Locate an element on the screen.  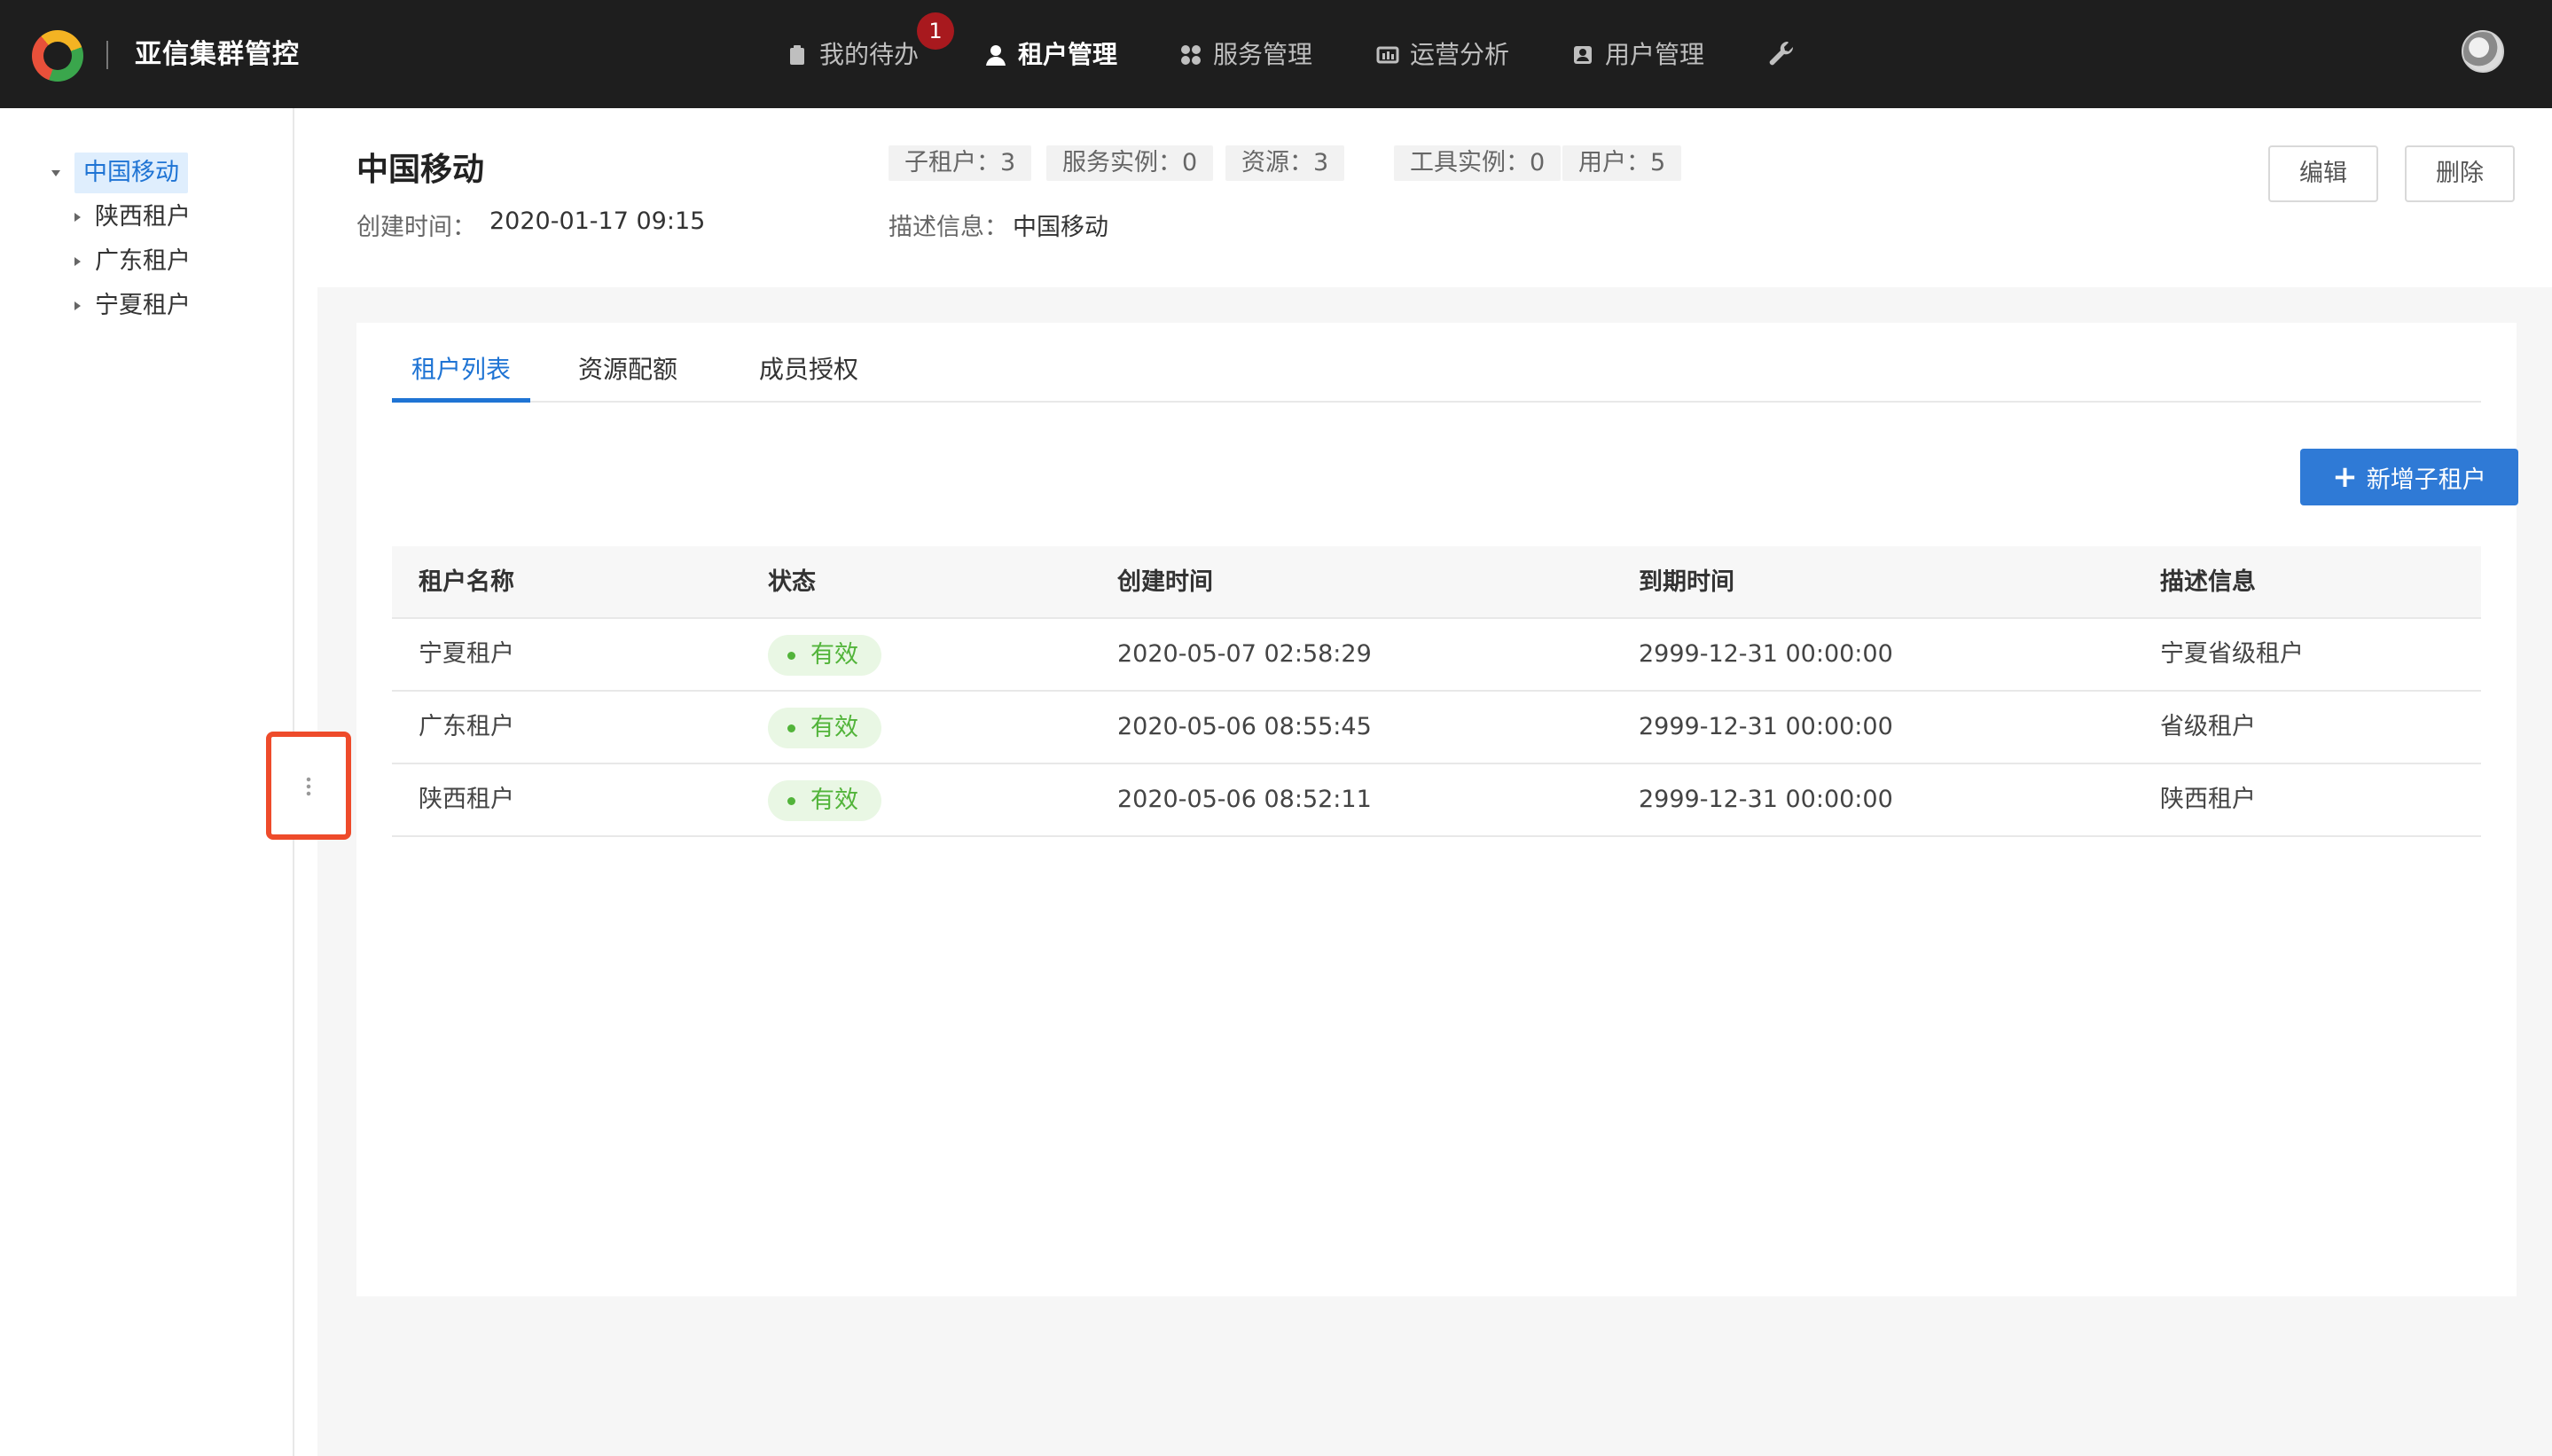
sidebar-resize-handle is located at coordinates (308, 786).